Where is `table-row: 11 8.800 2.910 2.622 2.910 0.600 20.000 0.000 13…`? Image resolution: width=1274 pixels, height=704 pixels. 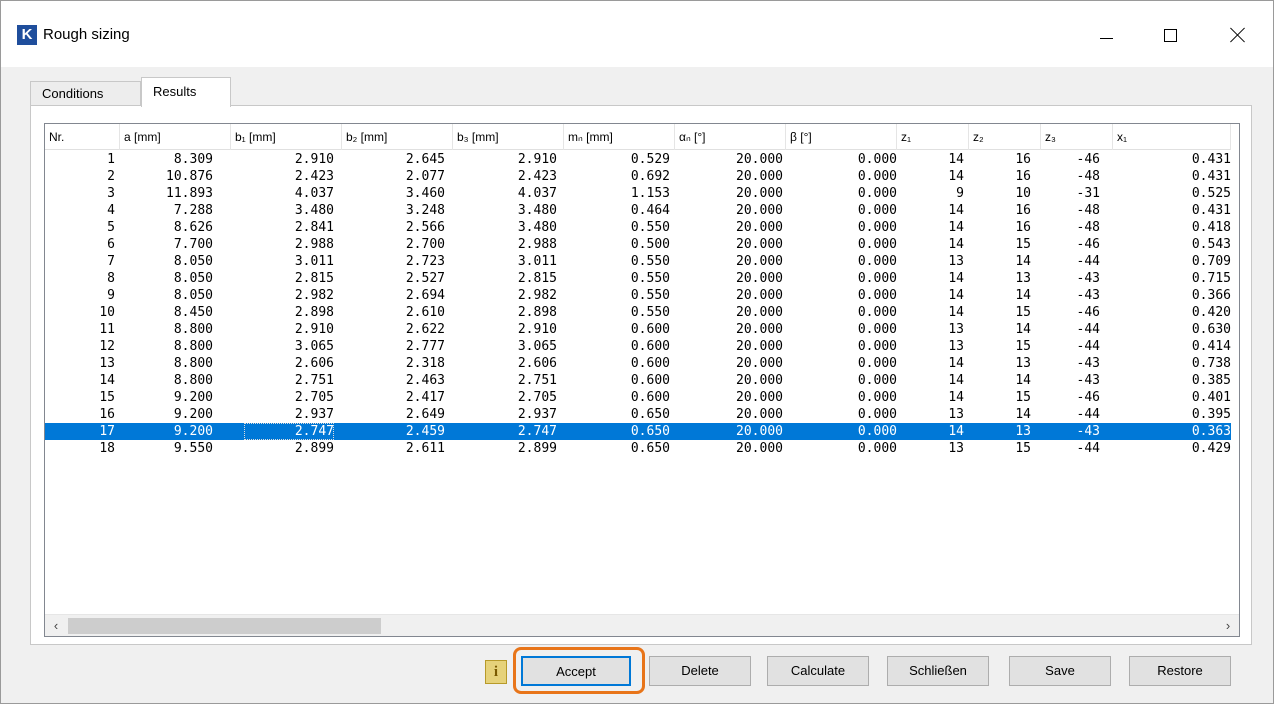
table-row: 11 8.800 2.910 2.622 2.910 0.600 20.000 0.000 13… is located at coordinates (638, 329).